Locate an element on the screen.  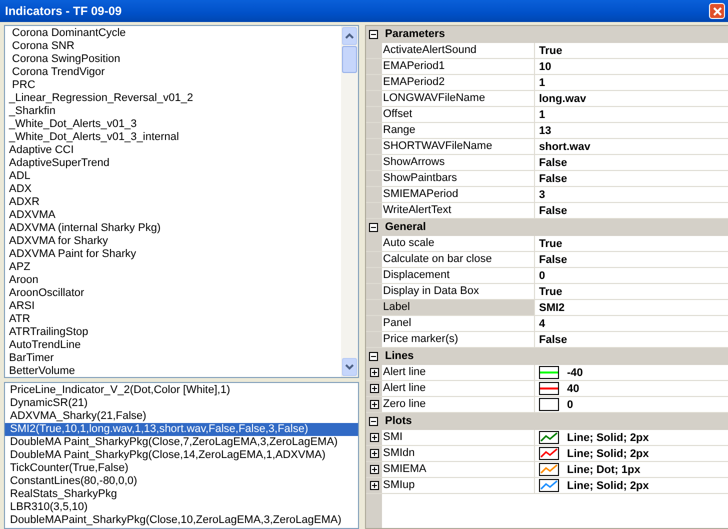
property-name: ActivateAlertSound is located at coordinates (458, 50).